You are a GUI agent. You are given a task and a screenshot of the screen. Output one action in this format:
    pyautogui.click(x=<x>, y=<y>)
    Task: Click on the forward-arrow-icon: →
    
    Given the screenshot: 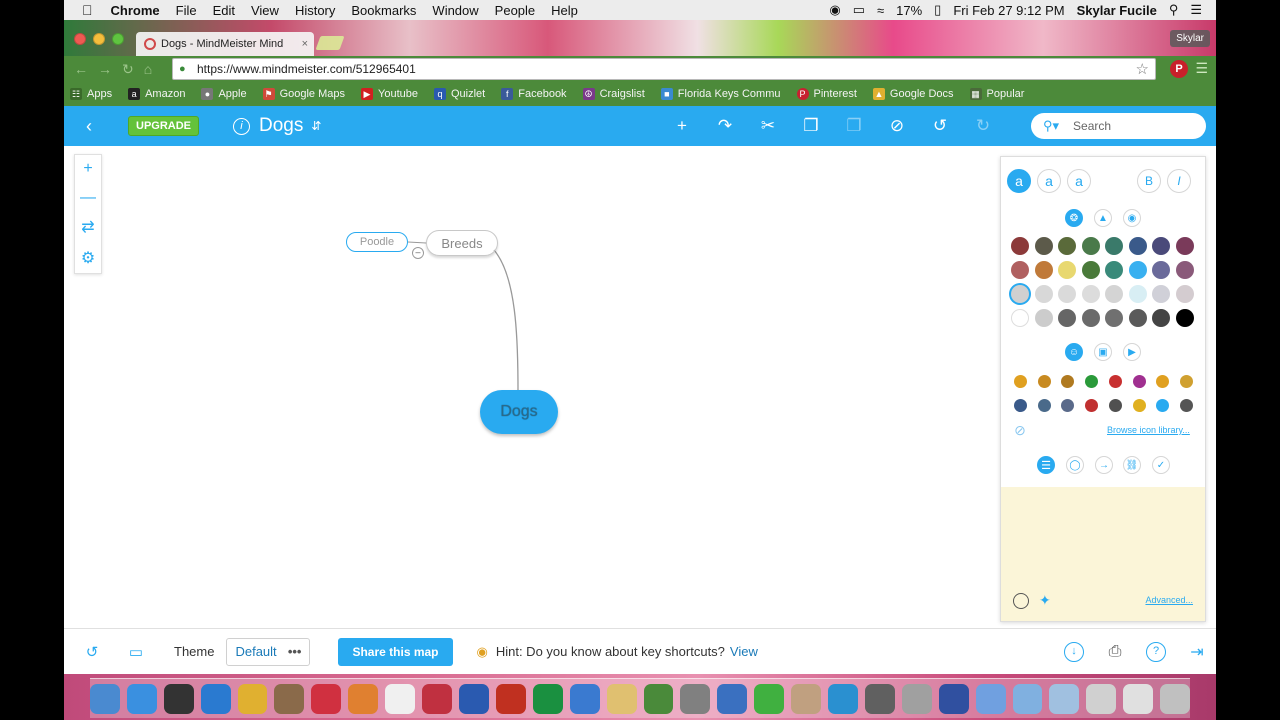 What is the action you would take?
    pyautogui.click(x=105, y=69)
    